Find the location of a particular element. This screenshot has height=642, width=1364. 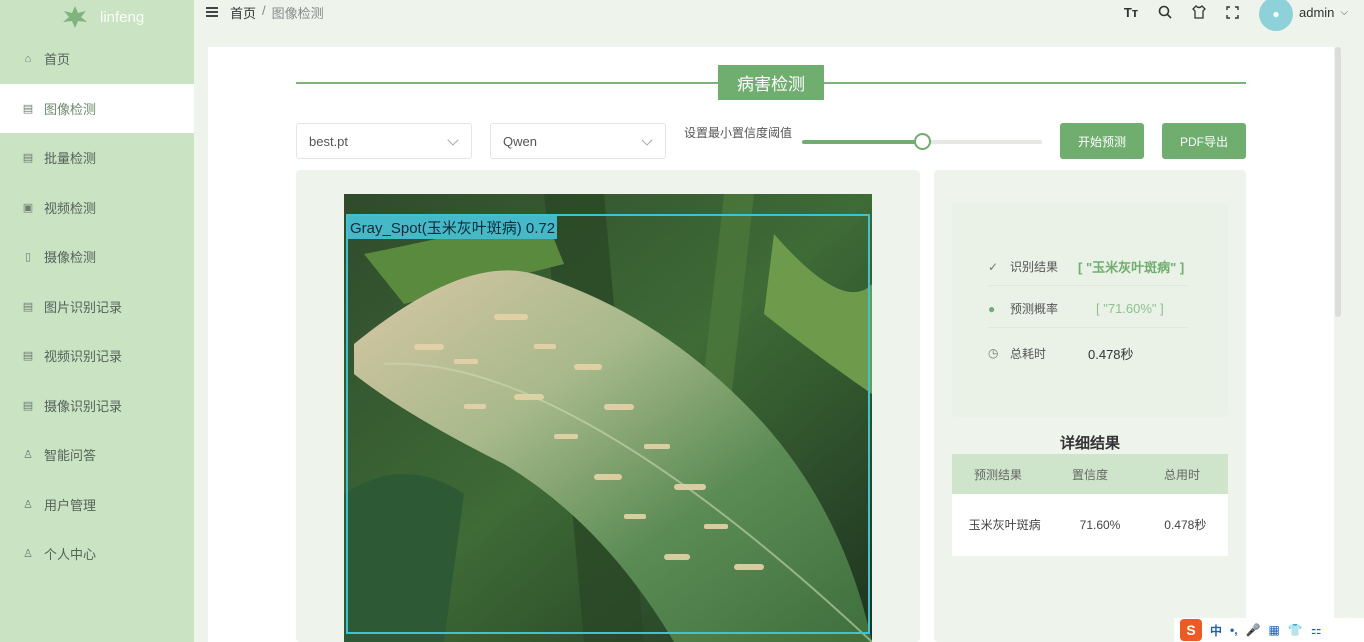

sidebar-item-7: ▤ 摄像识别记录 is located at coordinates (97, 406).